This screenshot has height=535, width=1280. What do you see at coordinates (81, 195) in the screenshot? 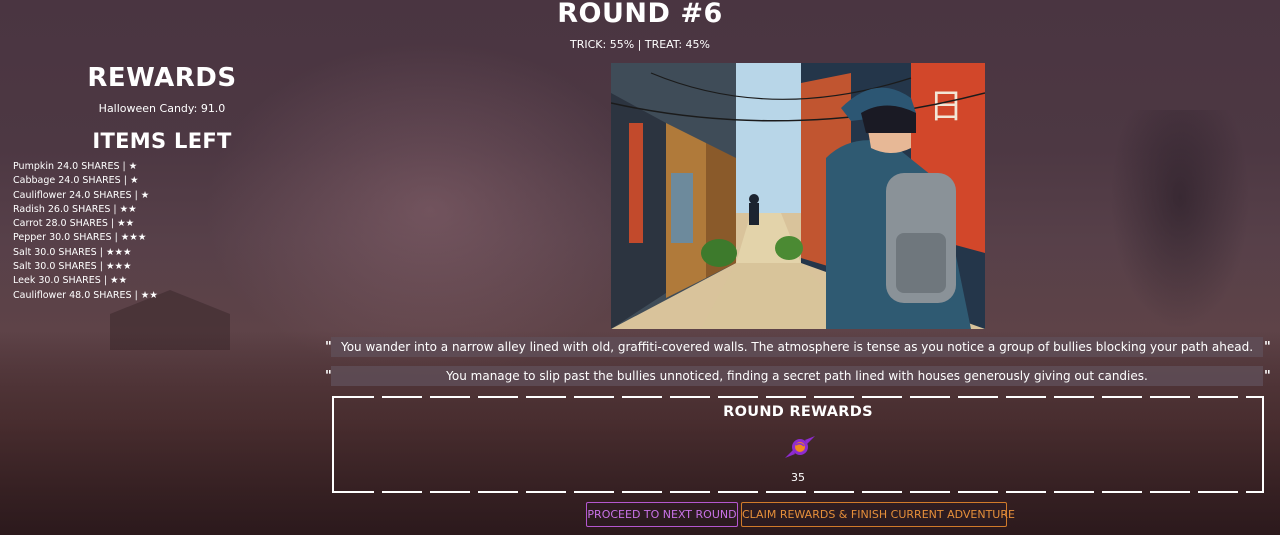
I see `list-item: Cauliflower 24.0 SHARES | ★` at bounding box center [81, 195].